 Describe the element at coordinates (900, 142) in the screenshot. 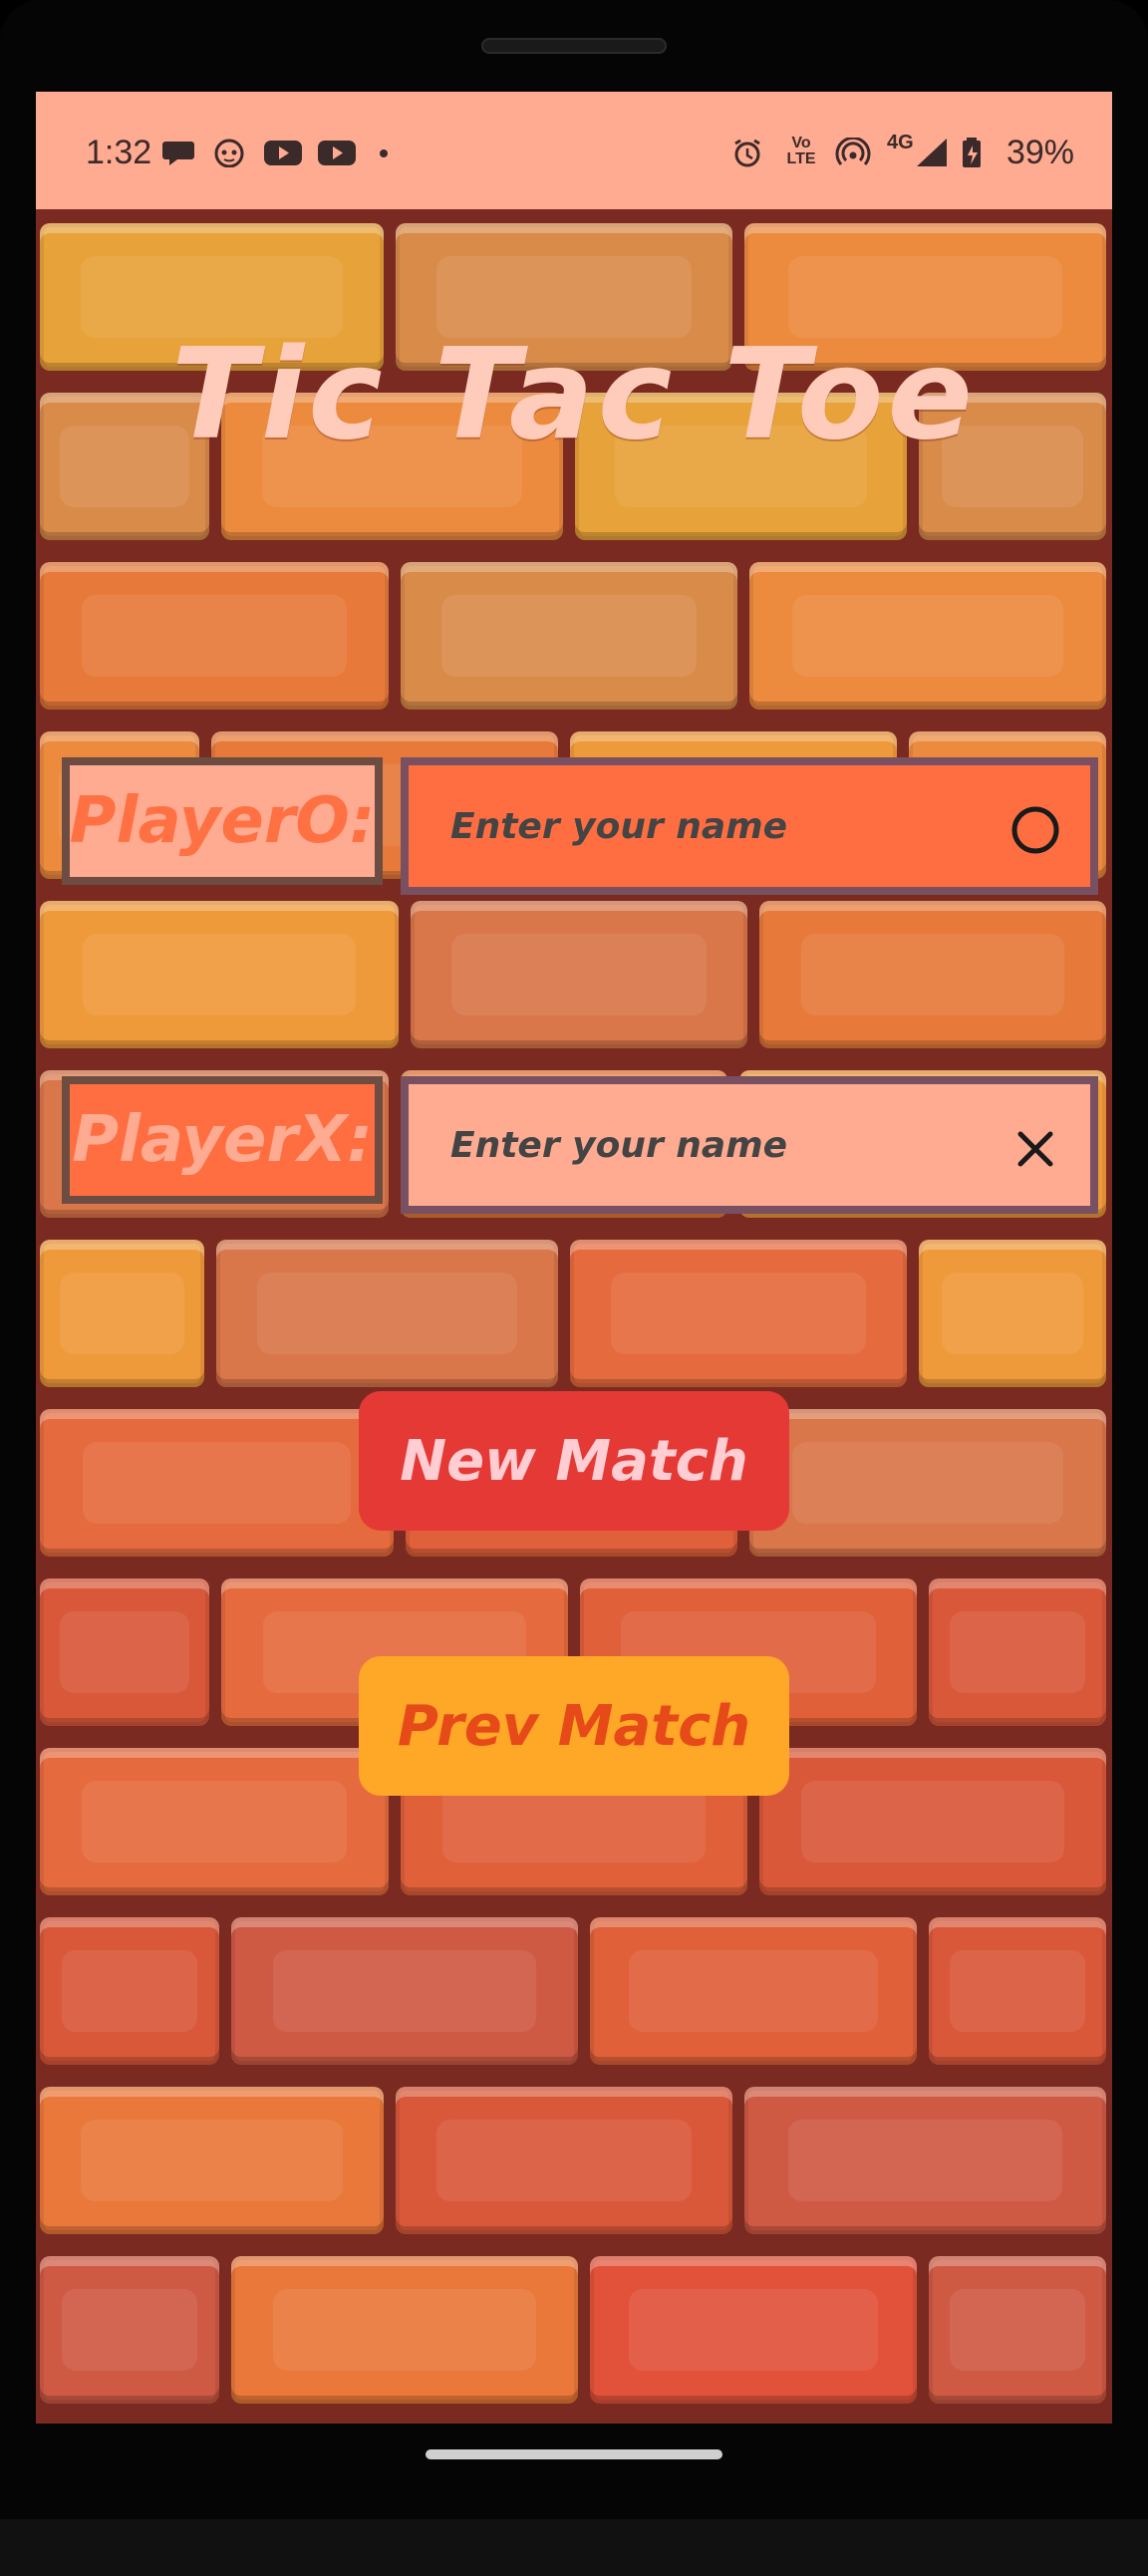

I see `network-type: 4G` at that location.